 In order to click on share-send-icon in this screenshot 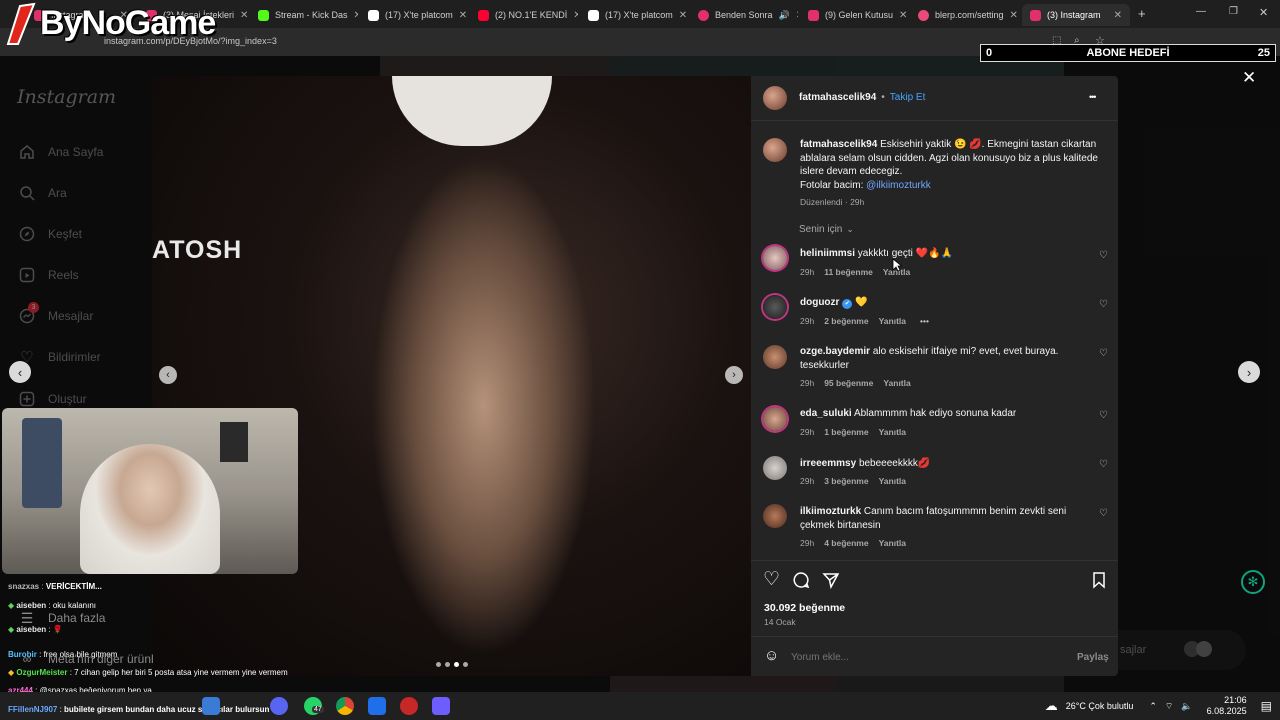, I will do `click(831, 582)`.